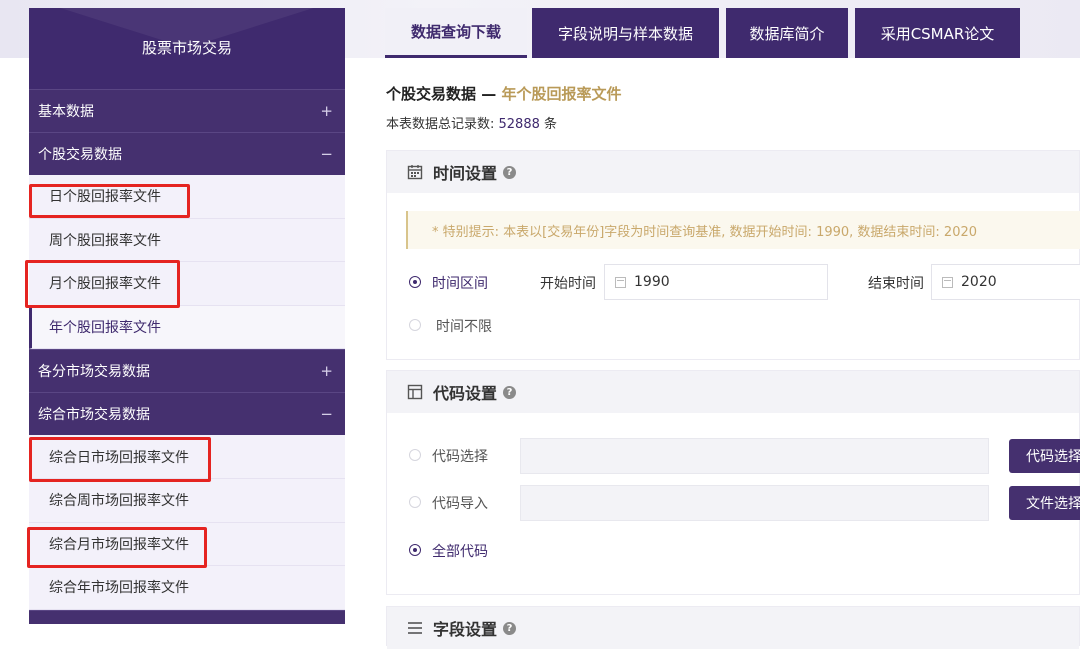 The width and height of the screenshot is (1080, 649). I want to click on list-icon, so click(415, 628).